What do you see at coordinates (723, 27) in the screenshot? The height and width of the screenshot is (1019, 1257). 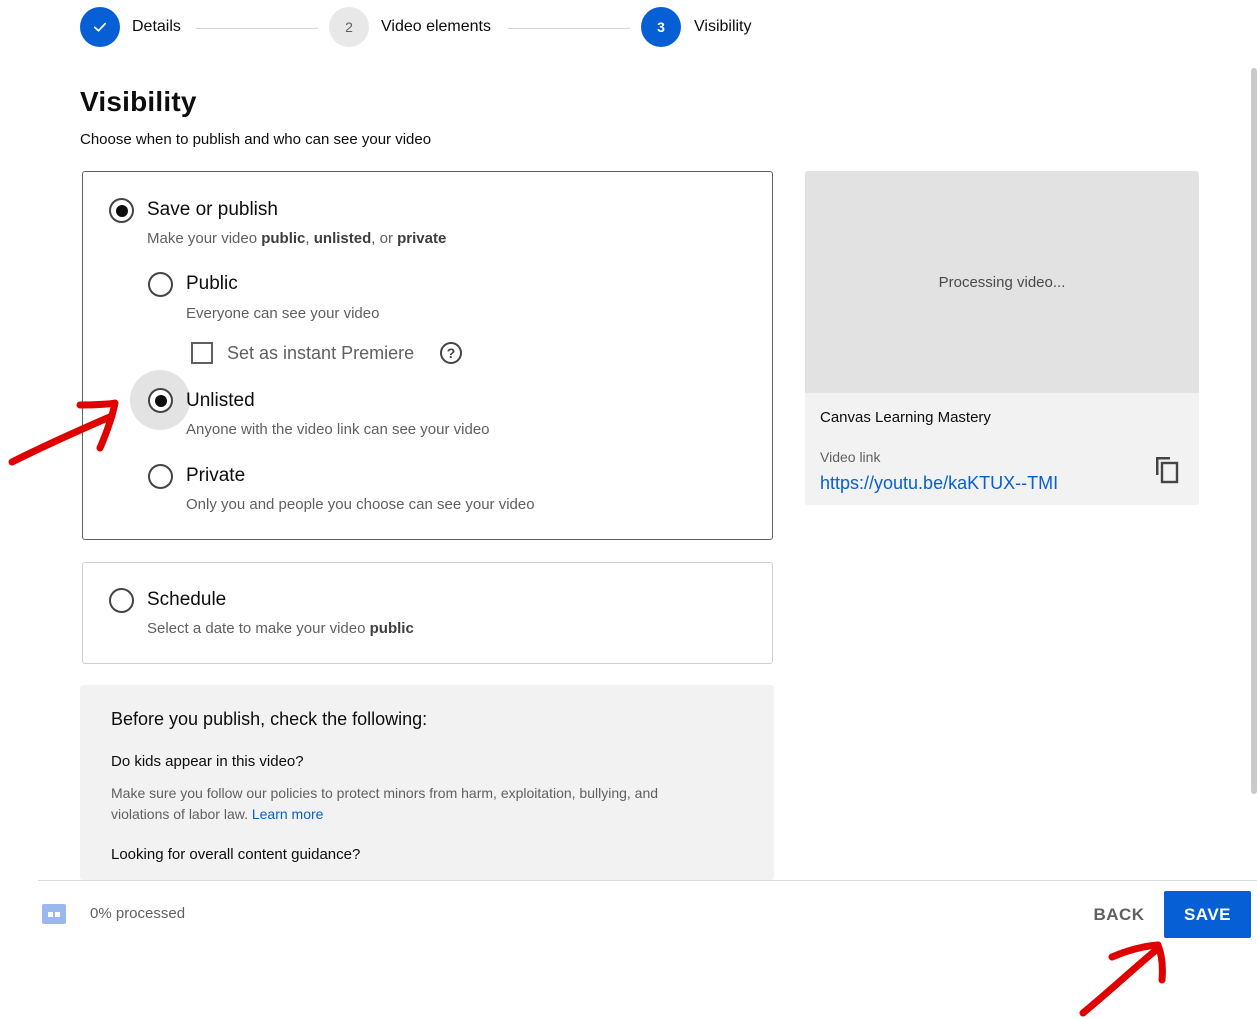 I see `step-visibility-label: Visibility` at bounding box center [723, 27].